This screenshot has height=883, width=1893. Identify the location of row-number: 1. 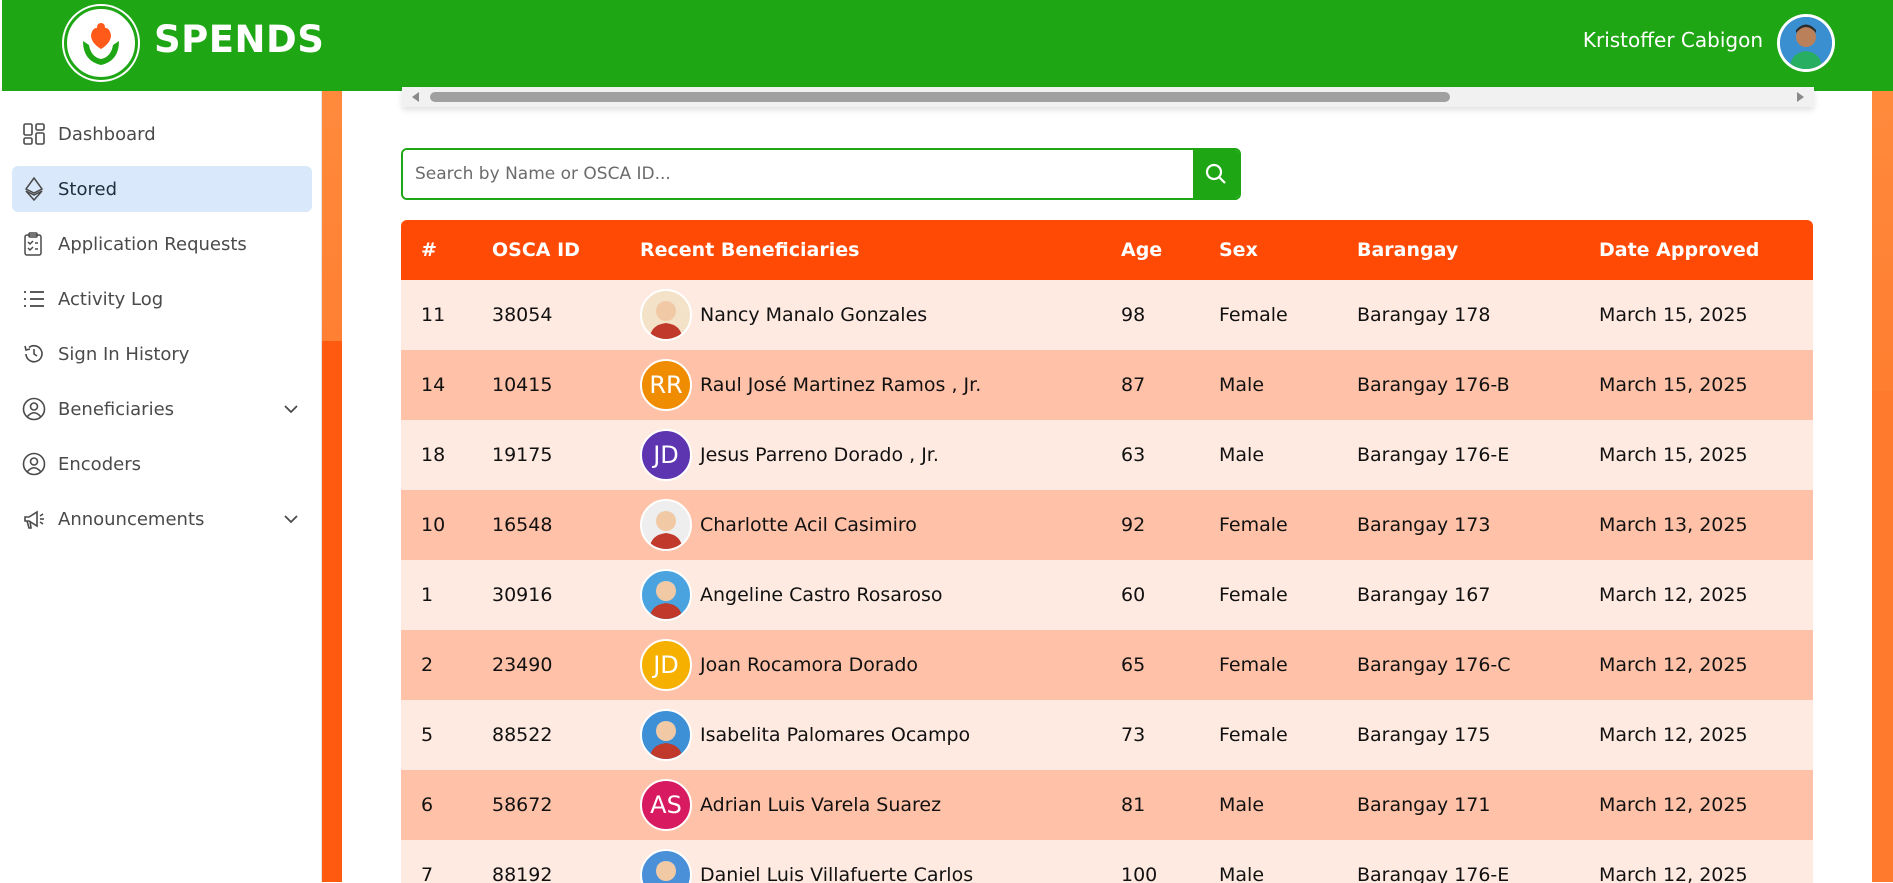
(427, 595).